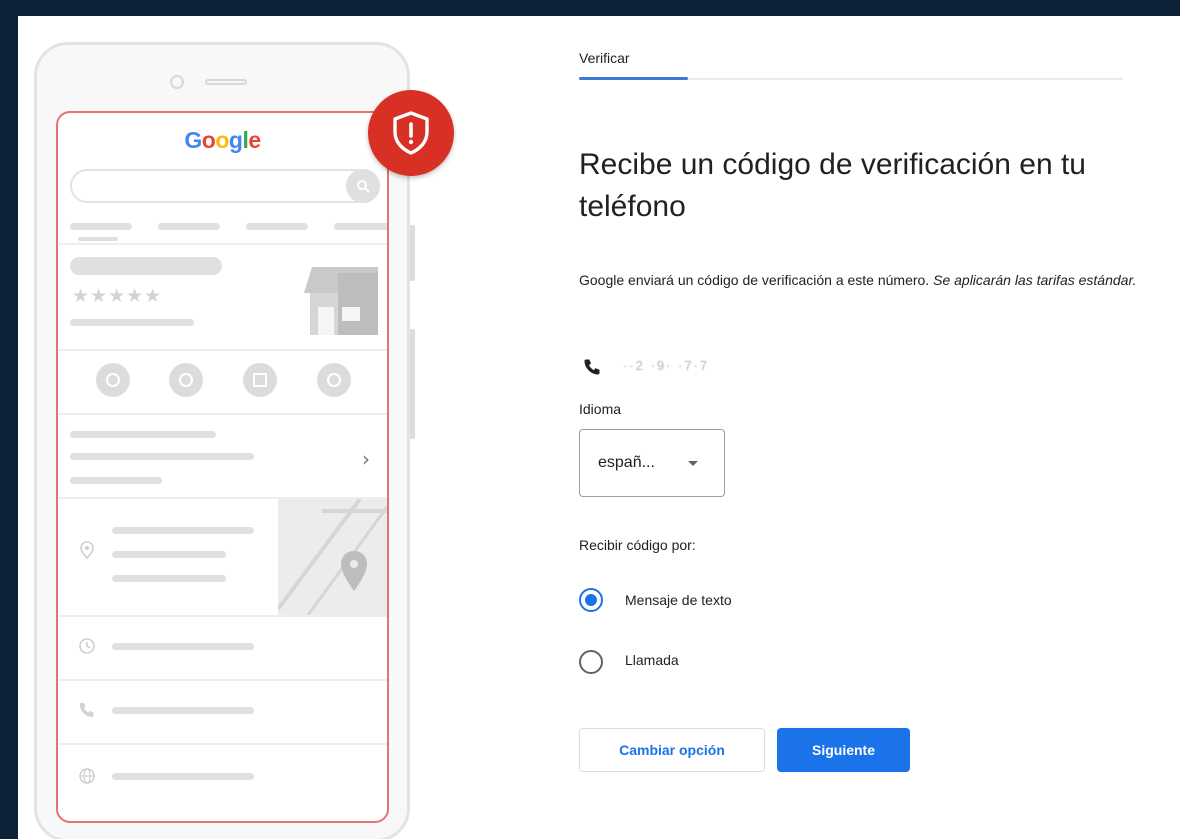 The image size is (1180, 839). What do you see at coordinates (334, 380) in the screenshot?
I see `website-icon` at bounding box center [334, 380].